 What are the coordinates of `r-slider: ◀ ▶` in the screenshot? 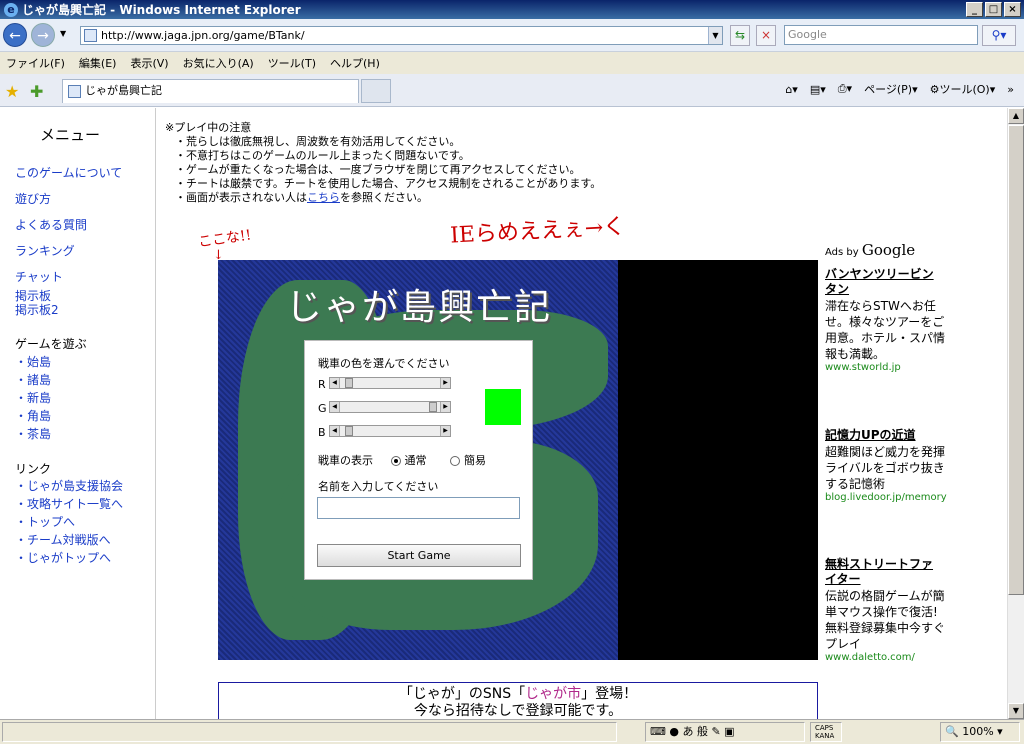 It's located at (390, 383).